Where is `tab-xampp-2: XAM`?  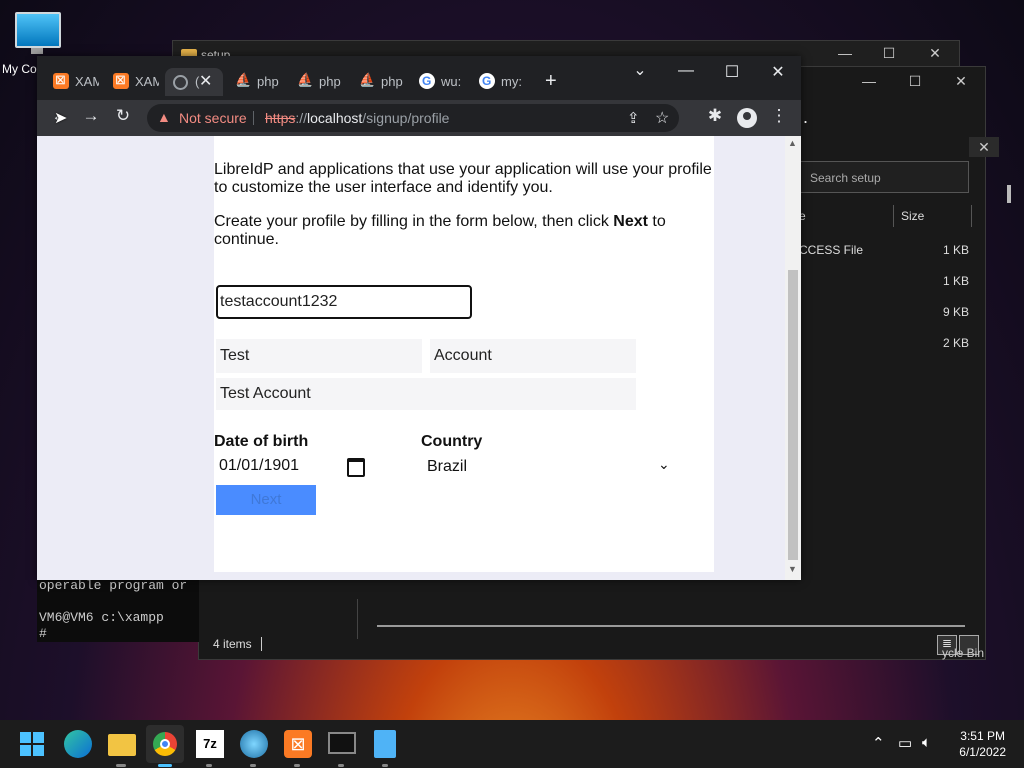 tab-xampp-2: XAM is located at coordinates (134, 82).